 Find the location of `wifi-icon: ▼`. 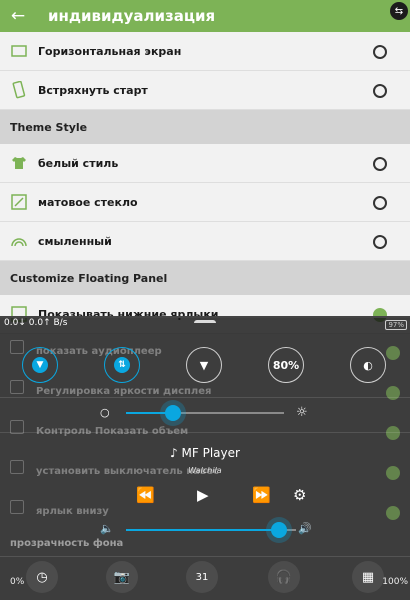

wifi-icon: ▼ is located at coordinates (40, 365).